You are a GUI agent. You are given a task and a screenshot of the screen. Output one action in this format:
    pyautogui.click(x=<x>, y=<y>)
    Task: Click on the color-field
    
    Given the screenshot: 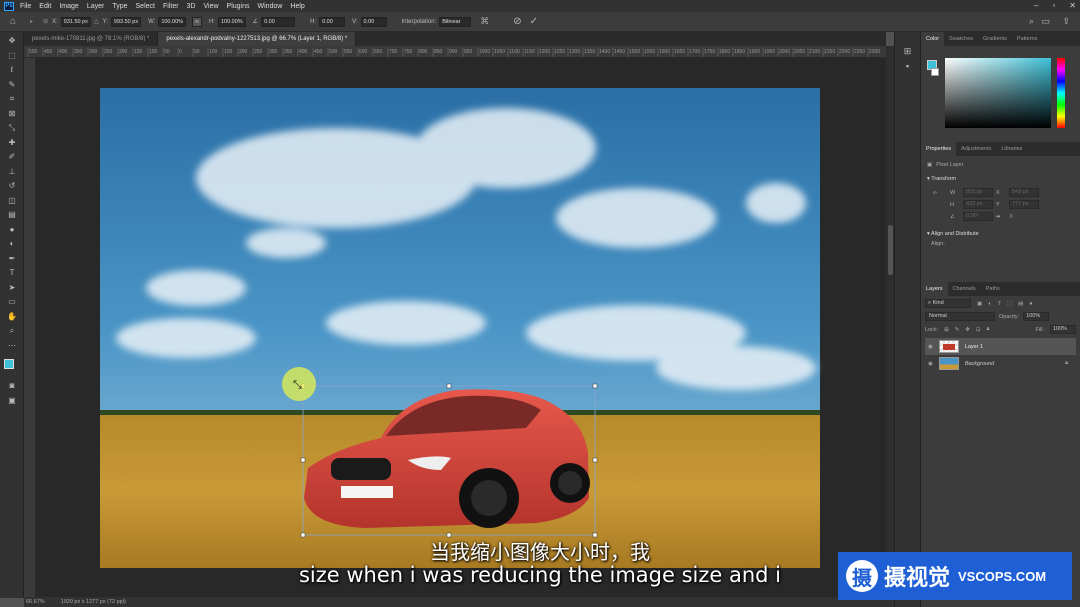 What is the action you would take?
    pyautogui.click(x=998, y=93)
    